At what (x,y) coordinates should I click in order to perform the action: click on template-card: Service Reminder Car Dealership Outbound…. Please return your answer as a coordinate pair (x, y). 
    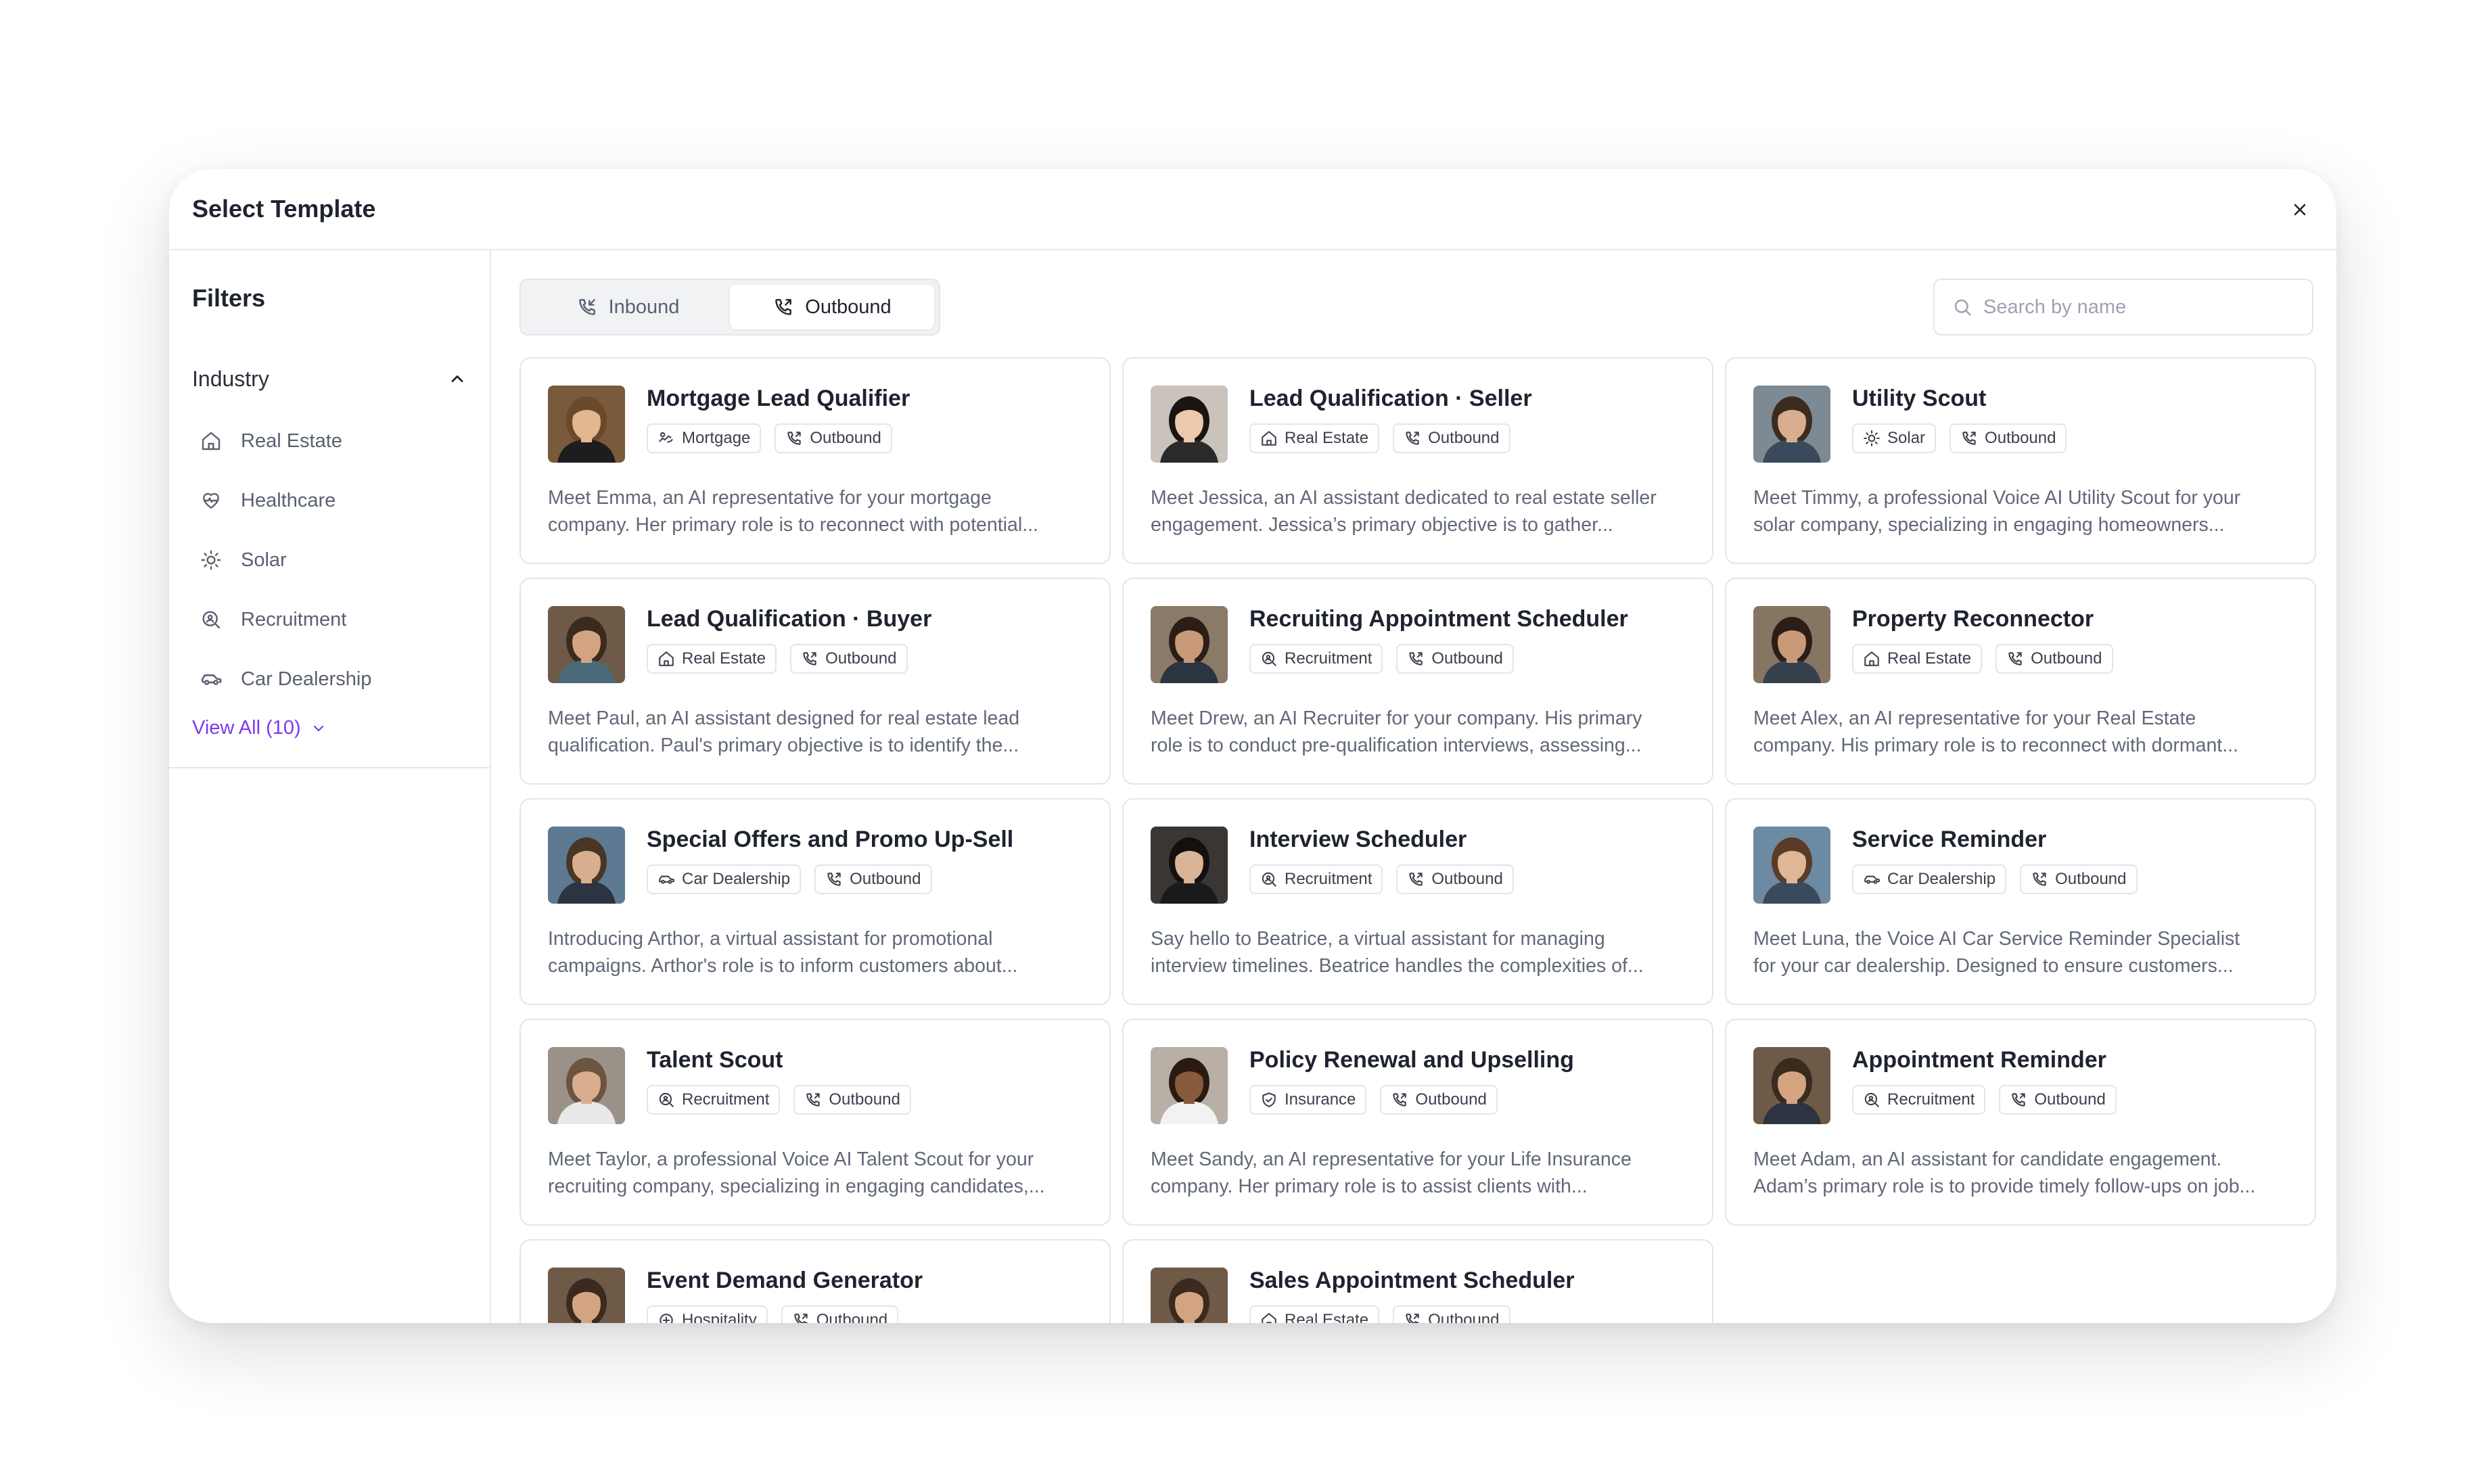
    Looking at the image, I should click on (2020, 902).